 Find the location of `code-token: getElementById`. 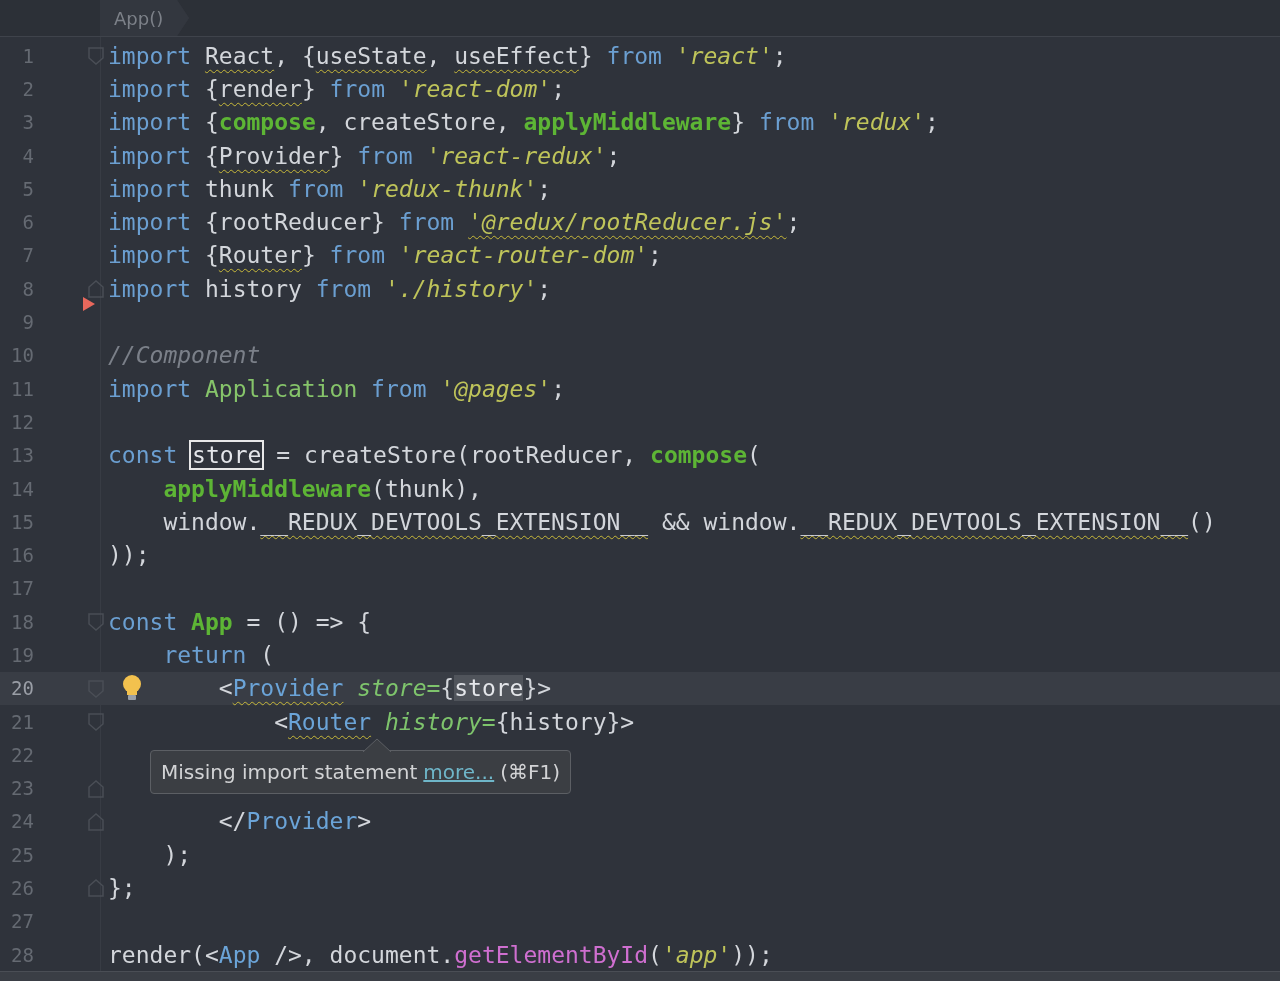

code-token: getElementById is located at coordinates (551, 954).